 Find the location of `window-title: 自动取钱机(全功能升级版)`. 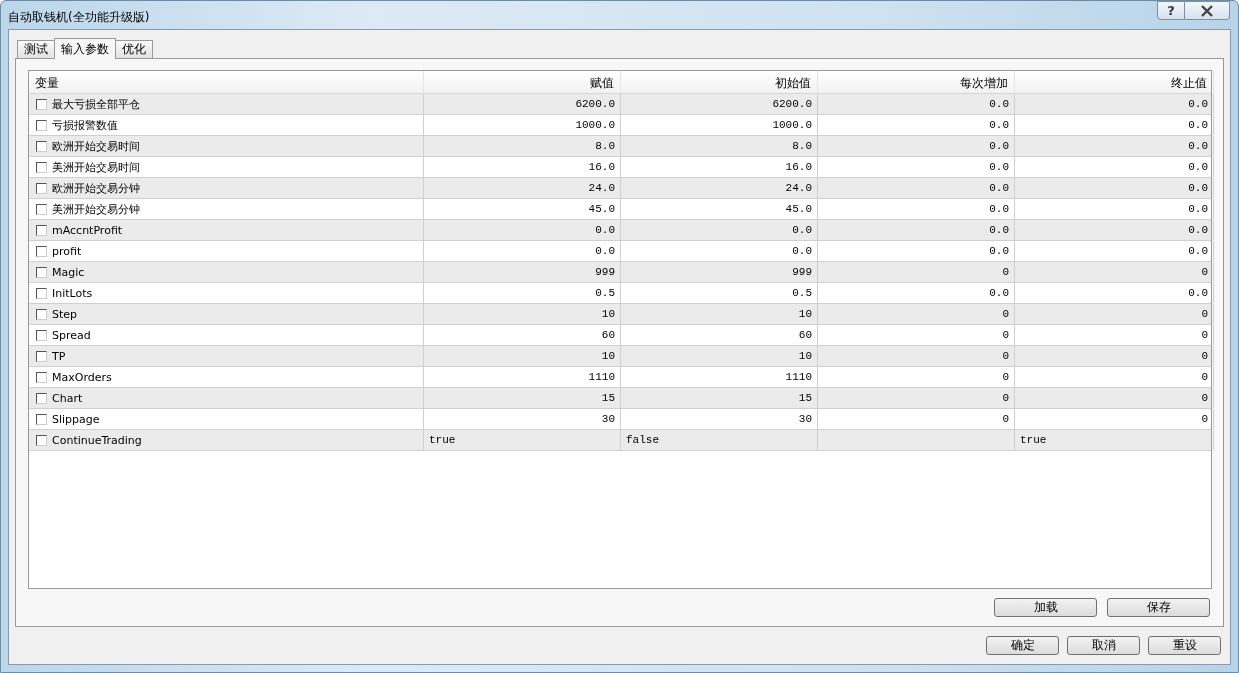

window-title: 自动取钱机(全功能升级版) is located at coordinates (79, 17).